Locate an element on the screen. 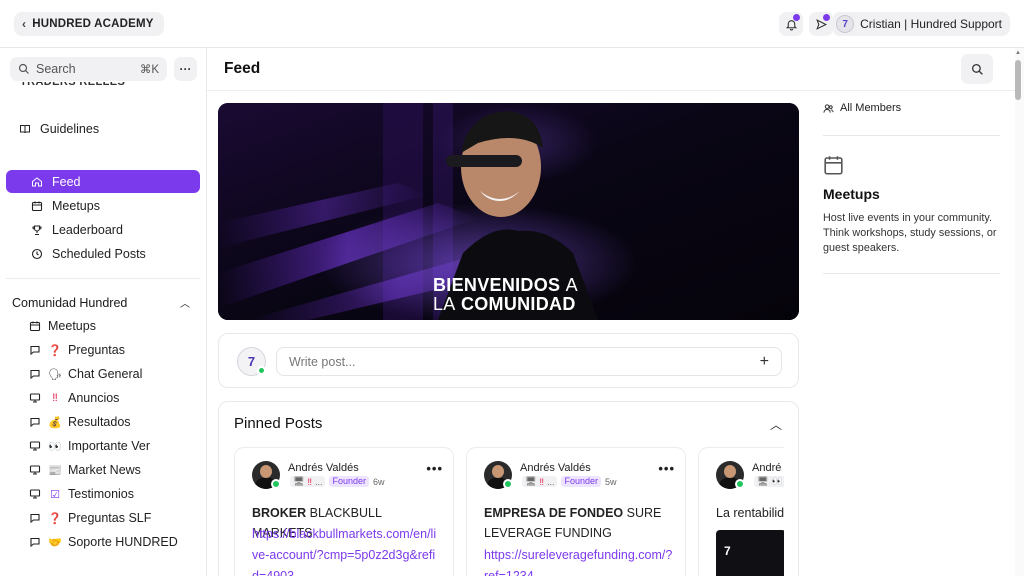  plus-icon: + is located at coordinates (764, 362).